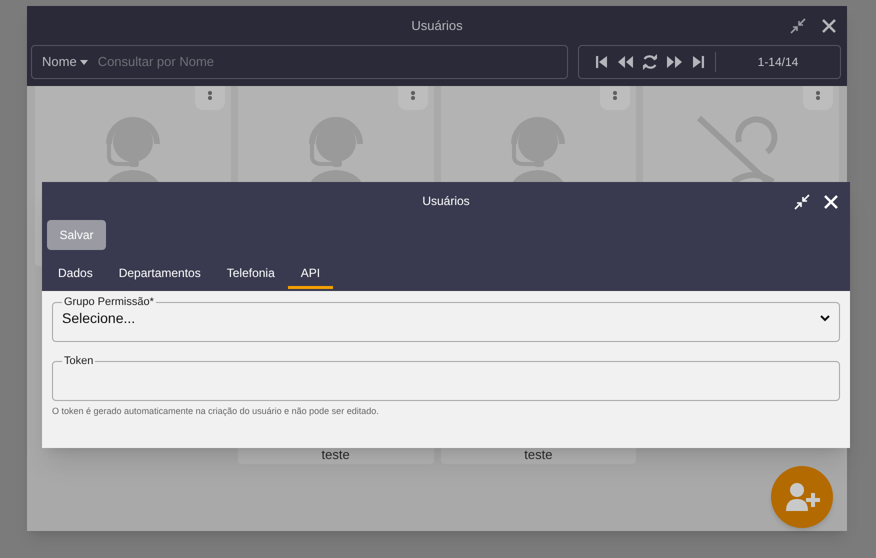  What do you see at coordinates (251, 274) in the screenshot?
I see `tab: Telefonia` at bounding box center [251, 274].